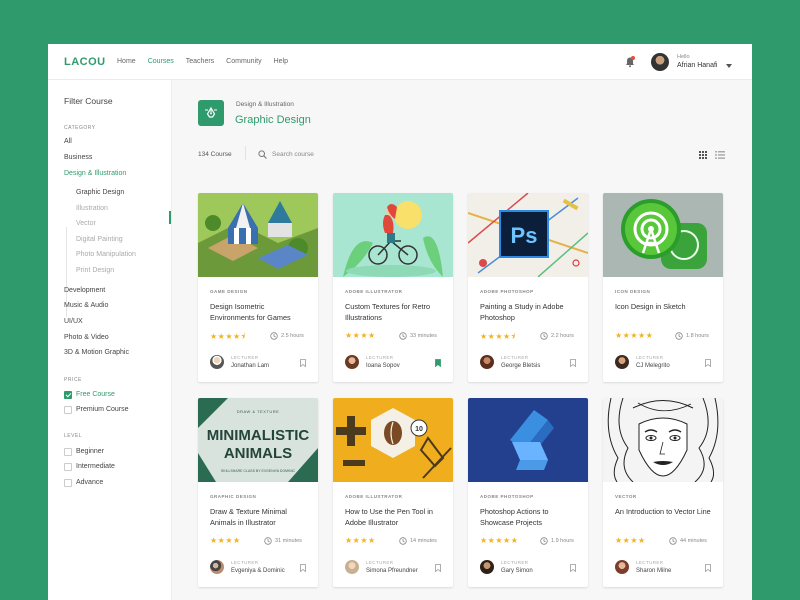  What do you see at coordinates (653, 571) in the screenshot?
I see `lecturer-name: Sharon Milne` at bounding box center [653, 571].